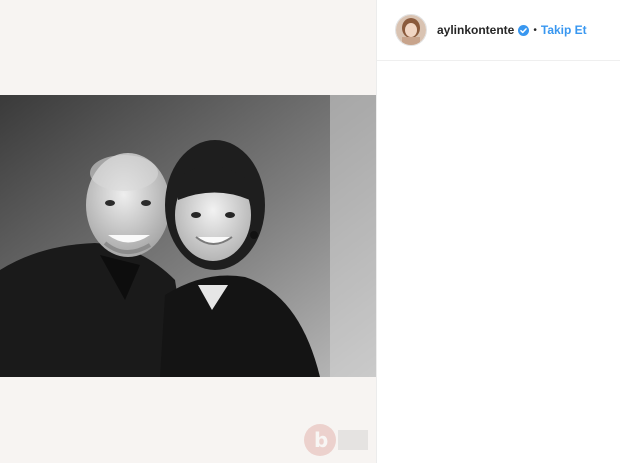 The width and height of the screenshot is (620, 463). What do you see at coordinates (475, 30) in the screenshot?
I see `username: aylinkontente` at bounding box center [475, 30].